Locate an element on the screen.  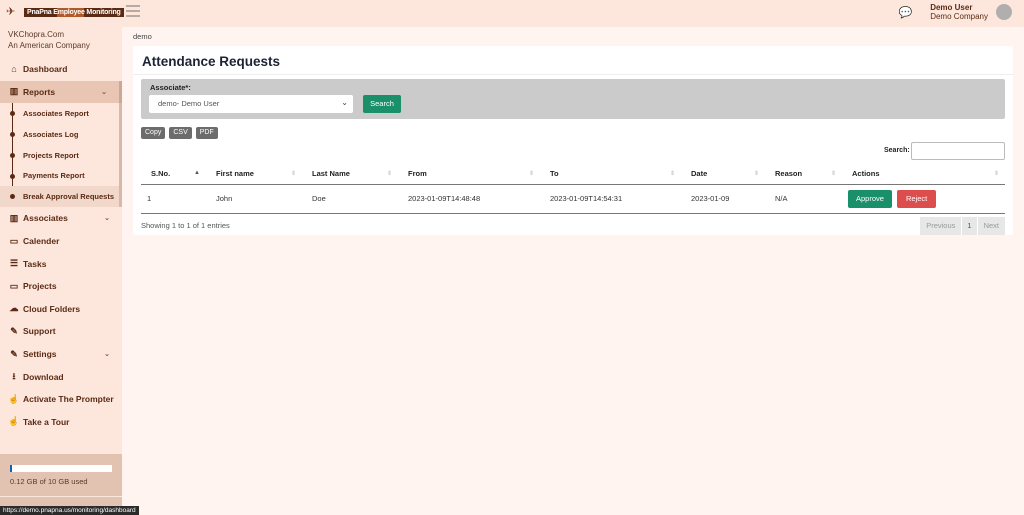
sidebar-item-projects: ▭ Projects is located at coordinates (61, 286).